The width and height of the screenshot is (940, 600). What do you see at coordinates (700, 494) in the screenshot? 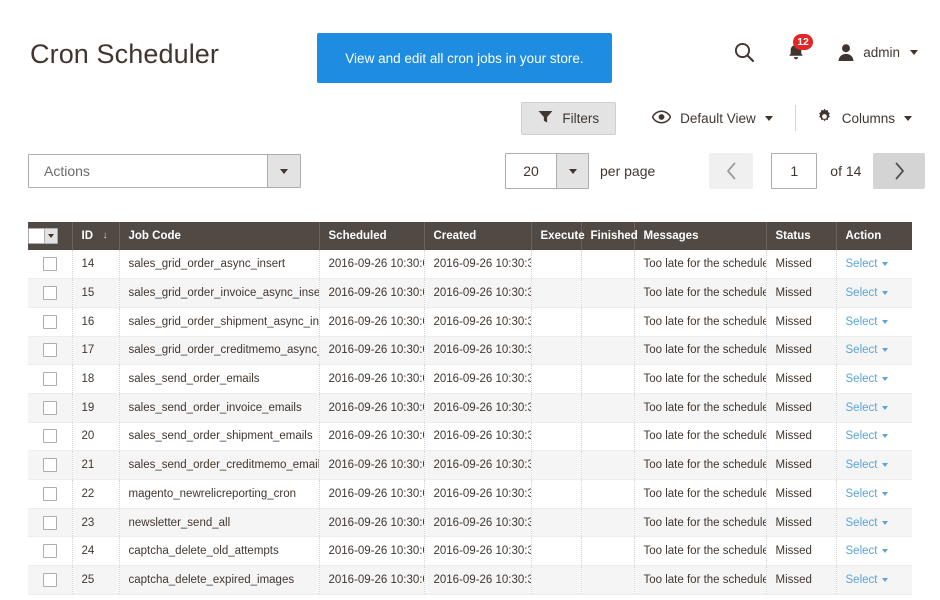
I see `cell-messages: Too late for the schedule` at bounding box center [700, 494].